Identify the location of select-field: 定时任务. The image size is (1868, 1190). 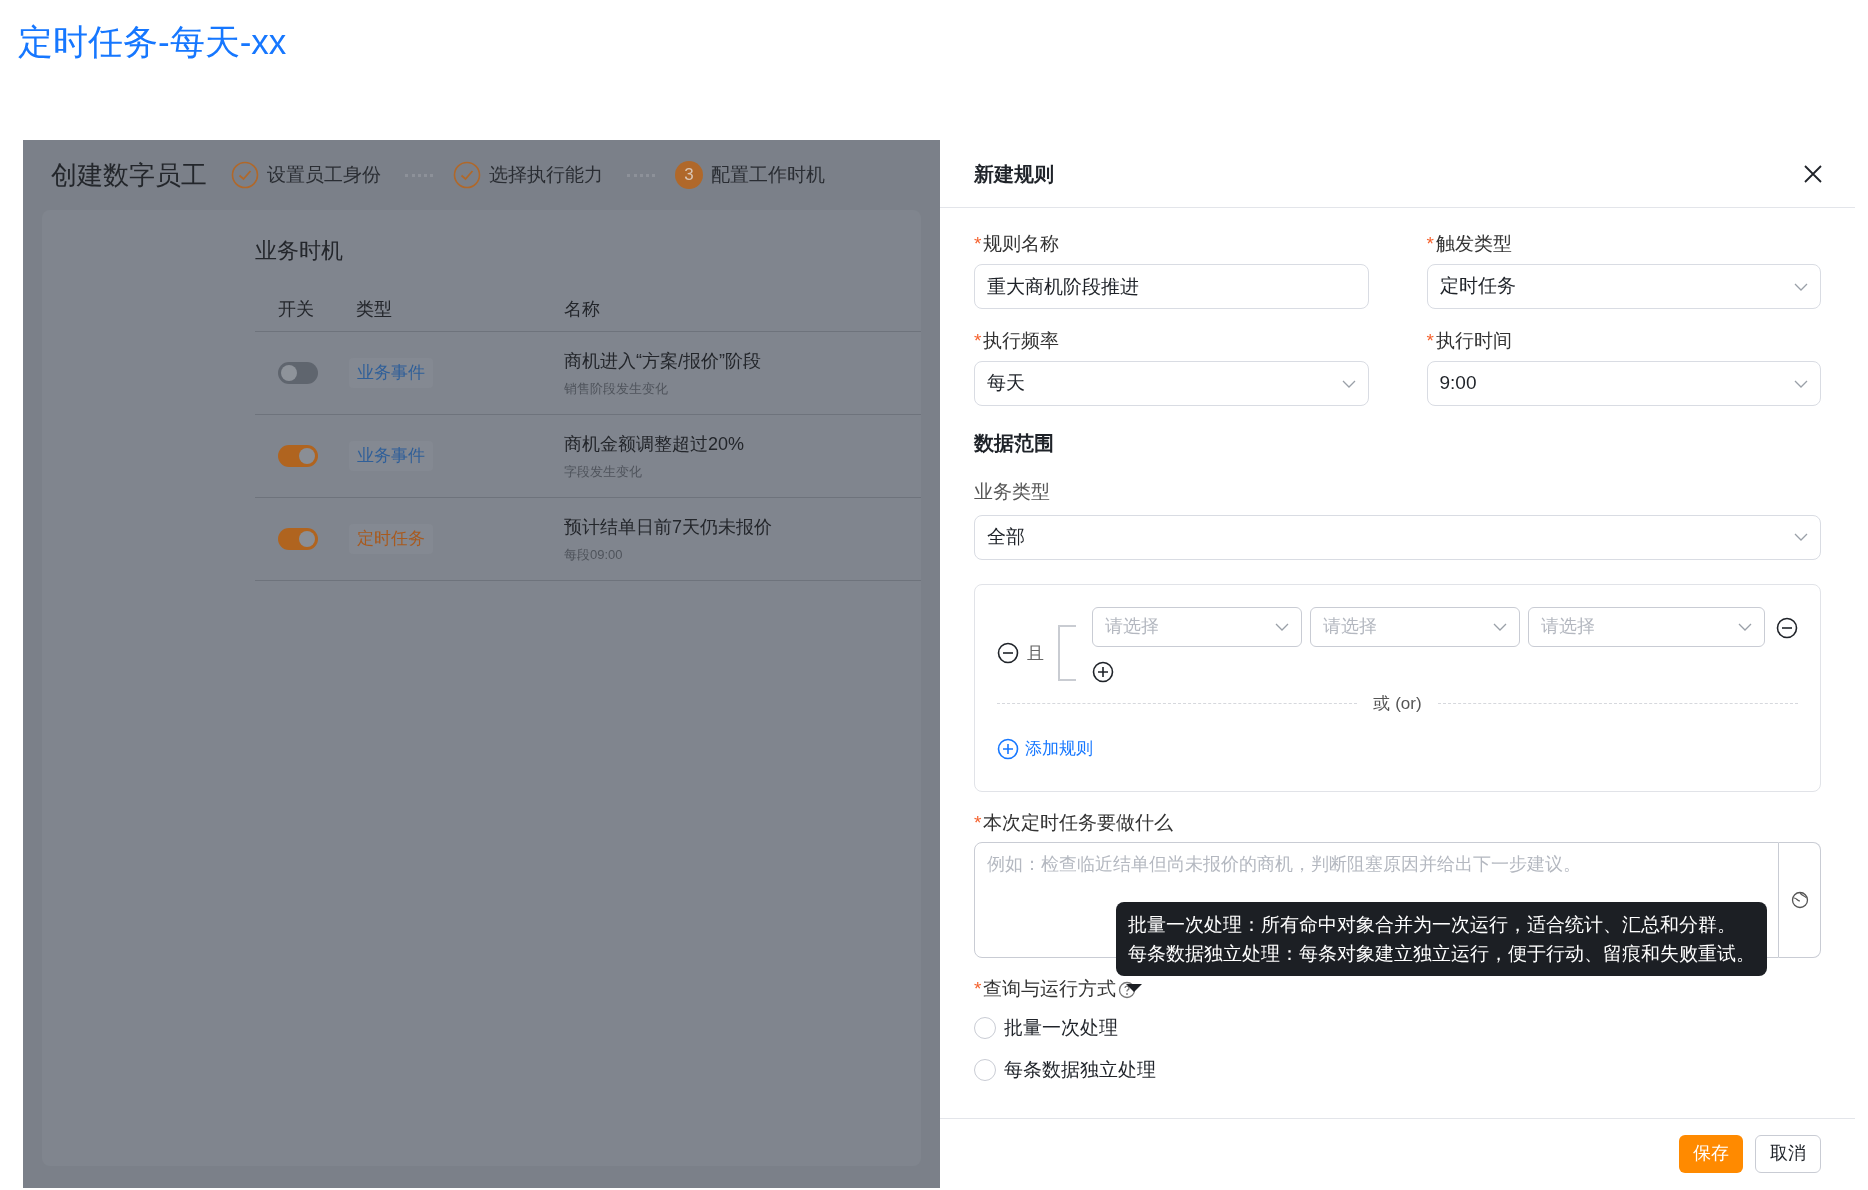
(1623, 286).